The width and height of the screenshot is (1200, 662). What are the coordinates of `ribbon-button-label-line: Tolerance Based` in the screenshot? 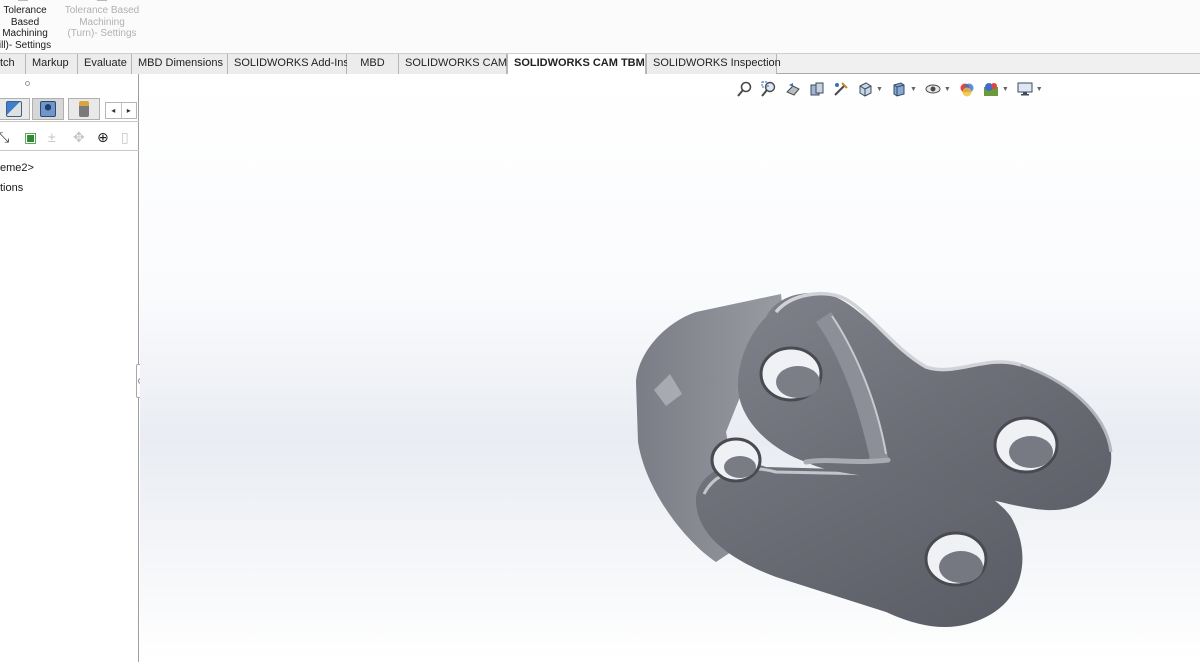 It's located at (102, 10).